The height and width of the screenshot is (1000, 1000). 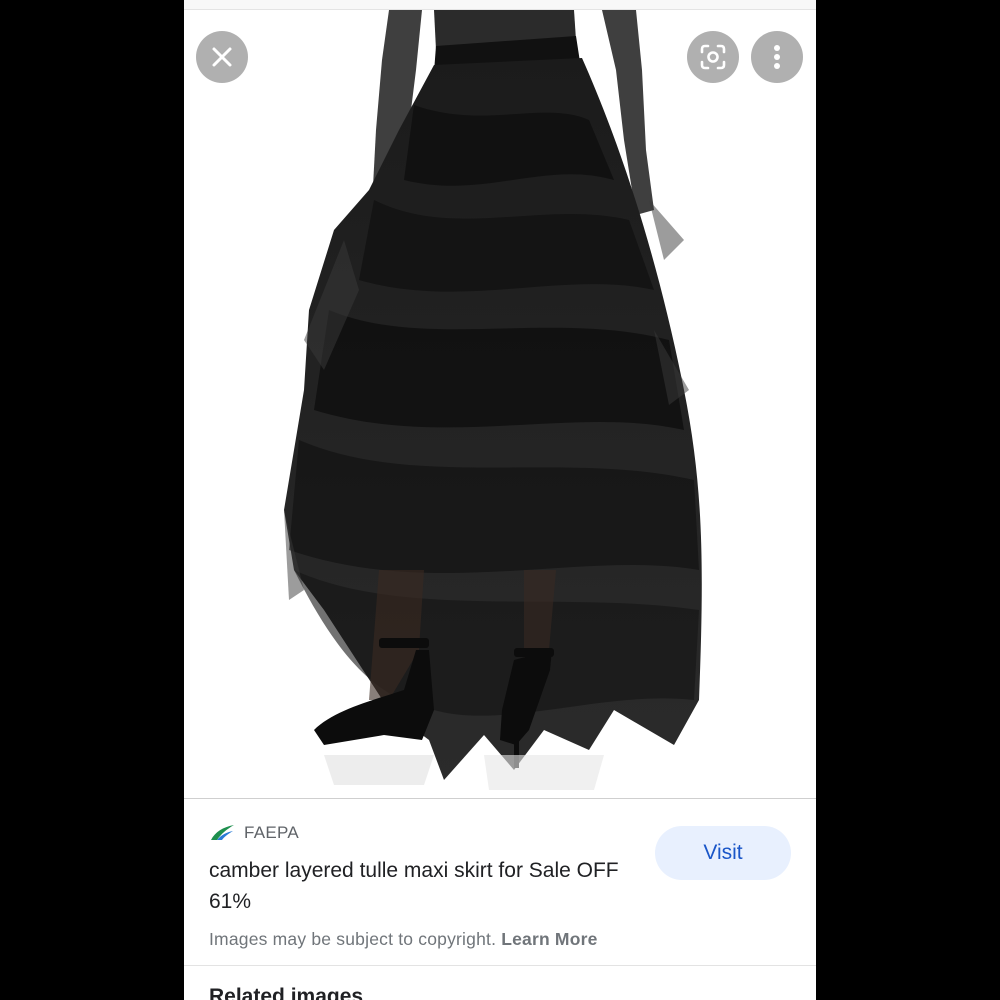 I want to click on close-icon, so click(x=222, y=57).